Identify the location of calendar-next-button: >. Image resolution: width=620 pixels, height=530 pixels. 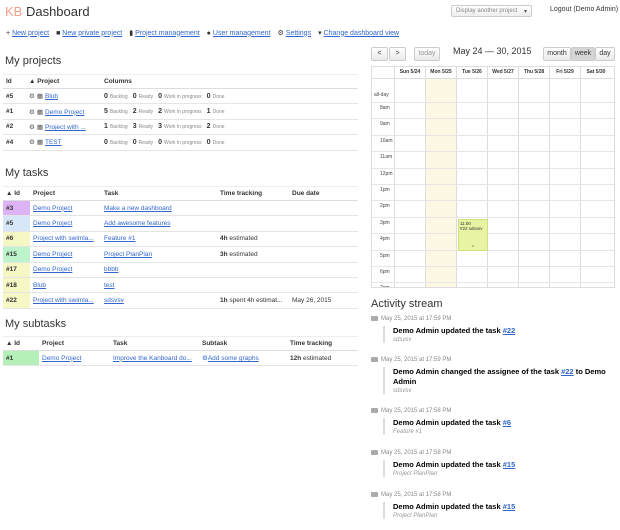
(397, 54).